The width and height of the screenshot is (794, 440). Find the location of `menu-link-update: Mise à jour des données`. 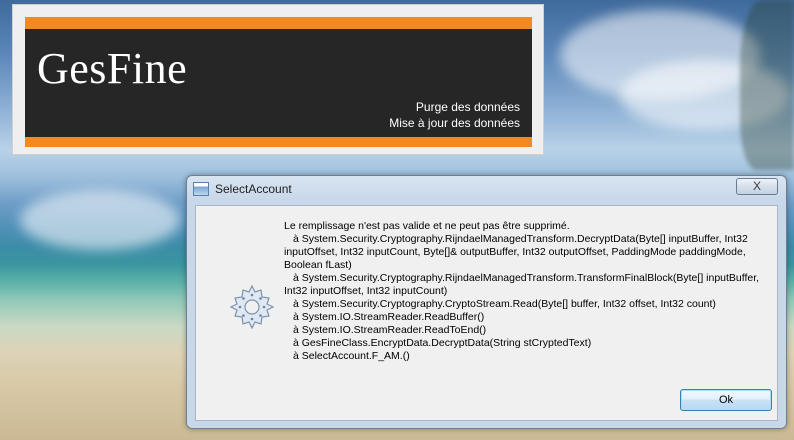

menu-link-update: Mise à jour des données is located at coordinates (454, 123).